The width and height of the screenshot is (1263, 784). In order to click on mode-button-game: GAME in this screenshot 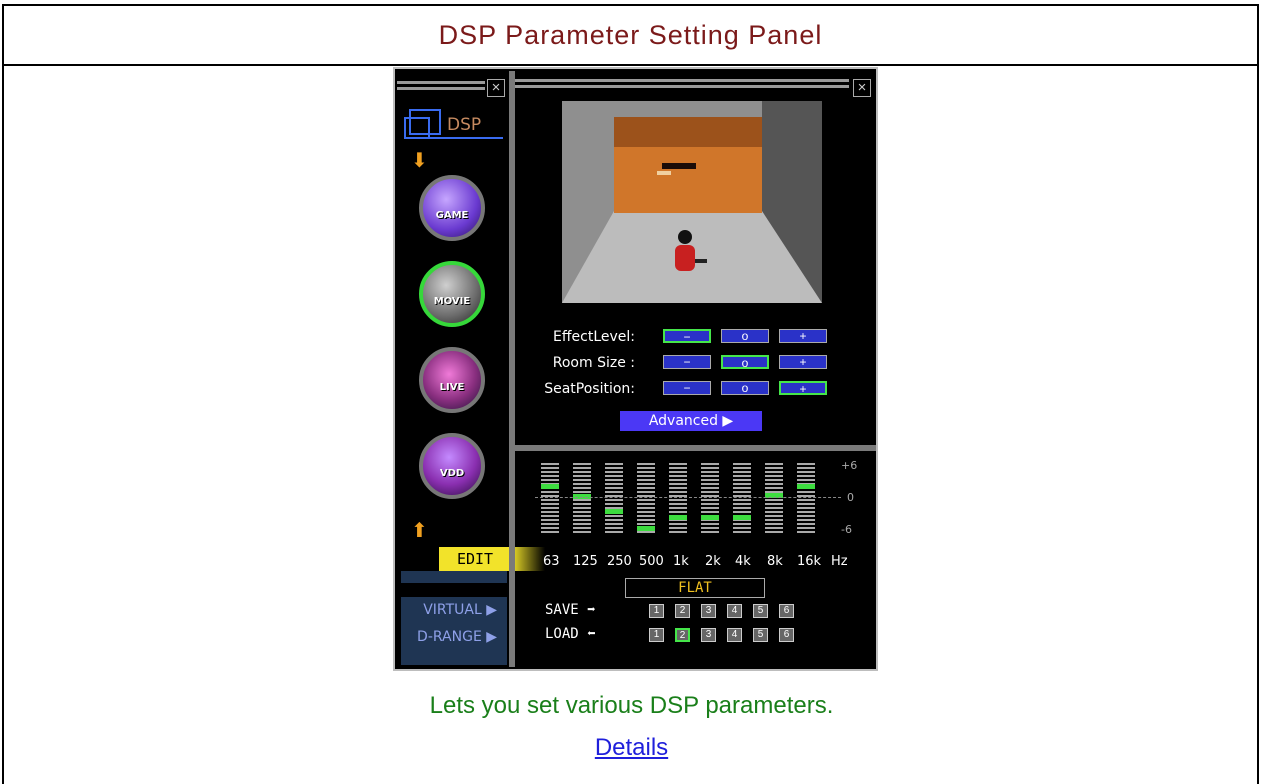, I will do `click(452, 208)`.